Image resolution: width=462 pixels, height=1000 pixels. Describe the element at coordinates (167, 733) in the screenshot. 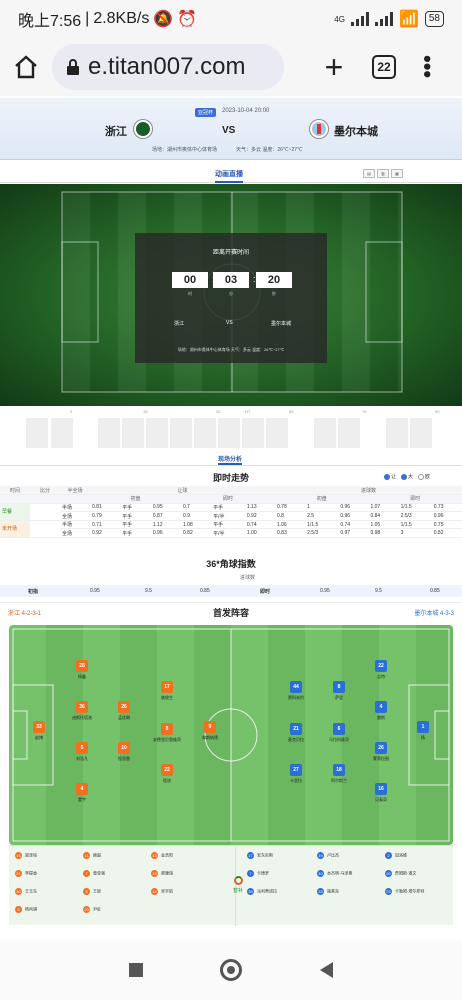

I see `home-player: 8 安德里尼奥维奇` at that location.